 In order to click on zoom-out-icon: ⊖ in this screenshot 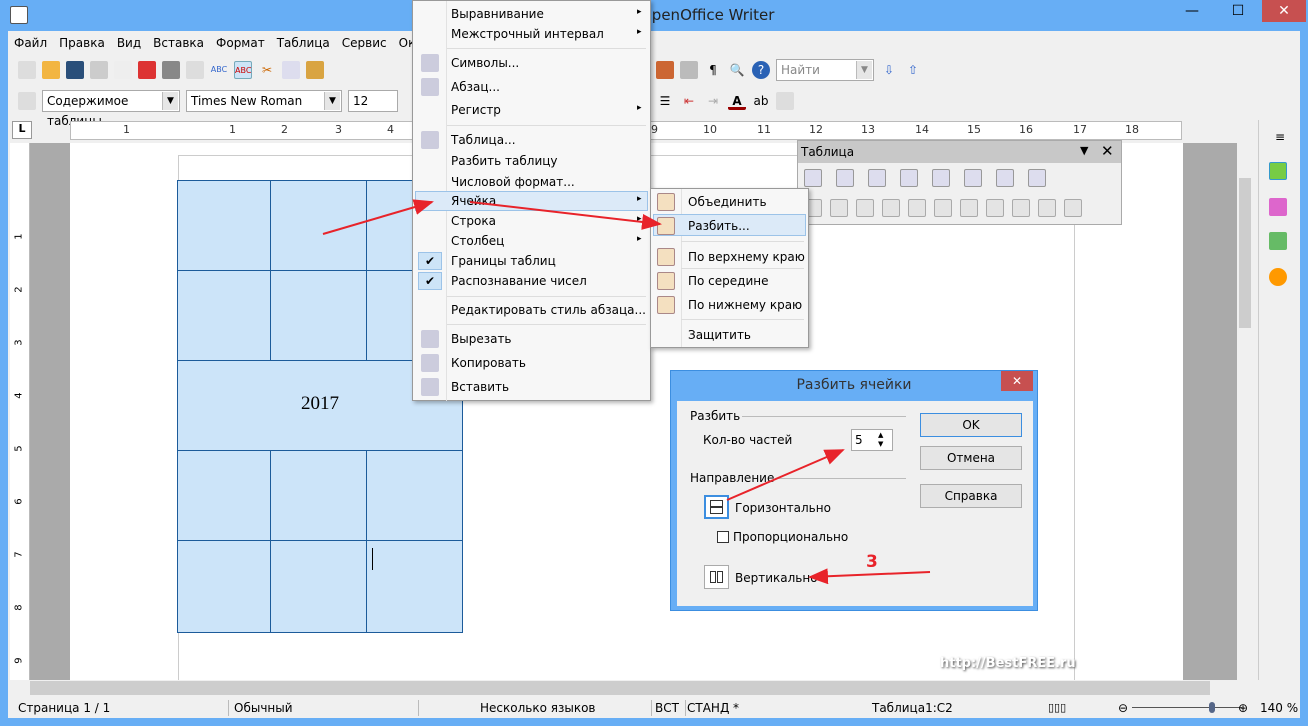, I will do `click(1123, 708)`.